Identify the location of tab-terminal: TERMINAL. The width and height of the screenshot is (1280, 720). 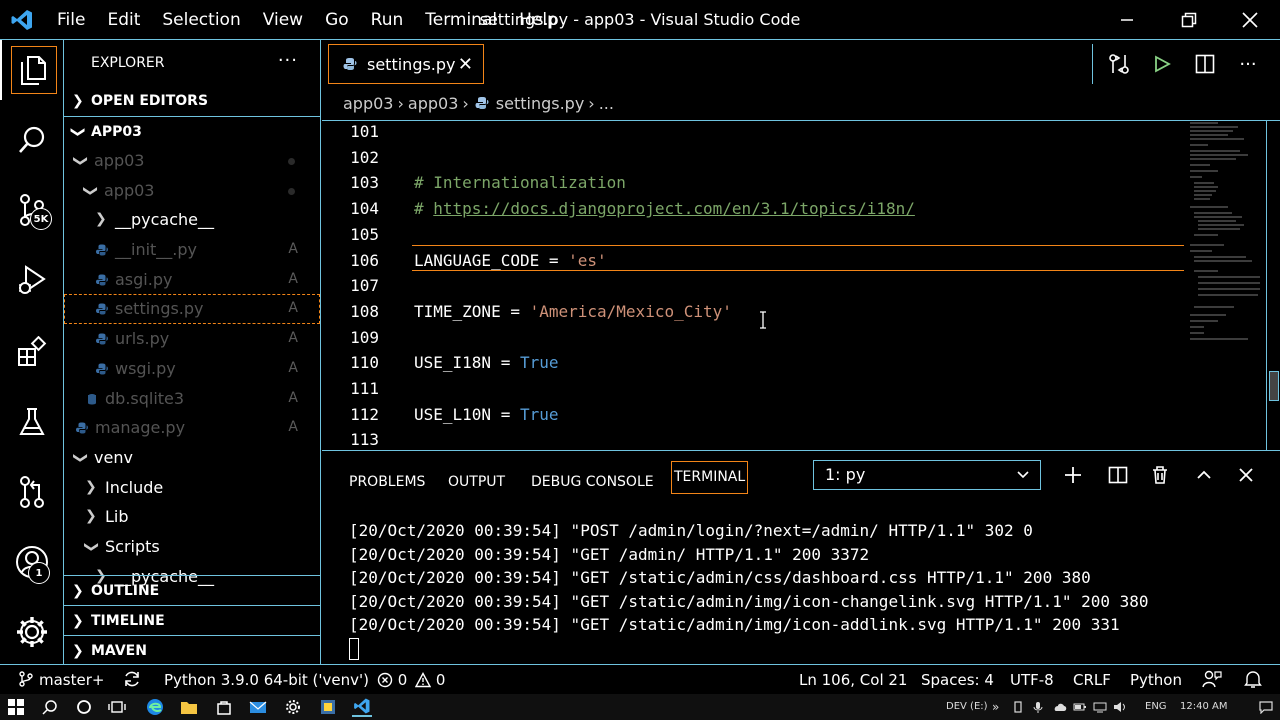
(710, 477).